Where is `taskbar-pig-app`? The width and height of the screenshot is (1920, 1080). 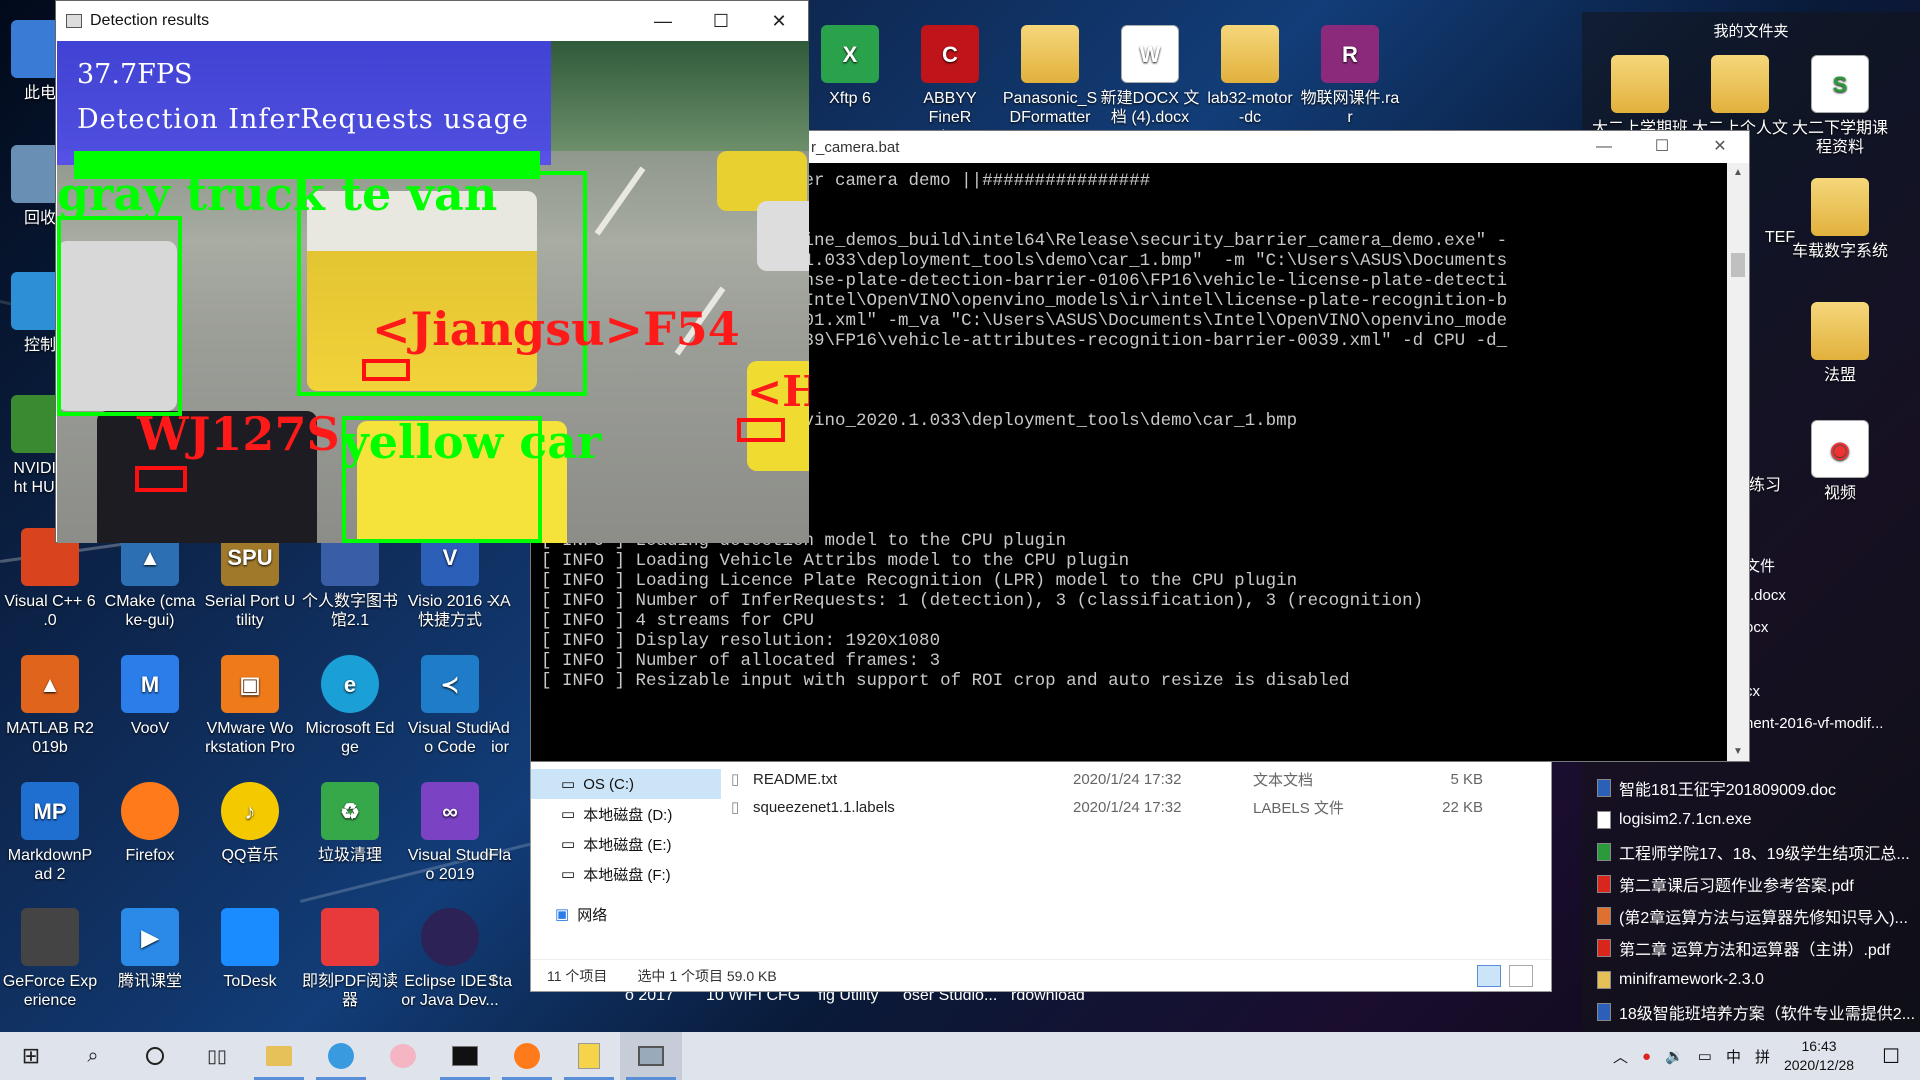
taskbar-pig-app is located at coordinates (403, 1056).